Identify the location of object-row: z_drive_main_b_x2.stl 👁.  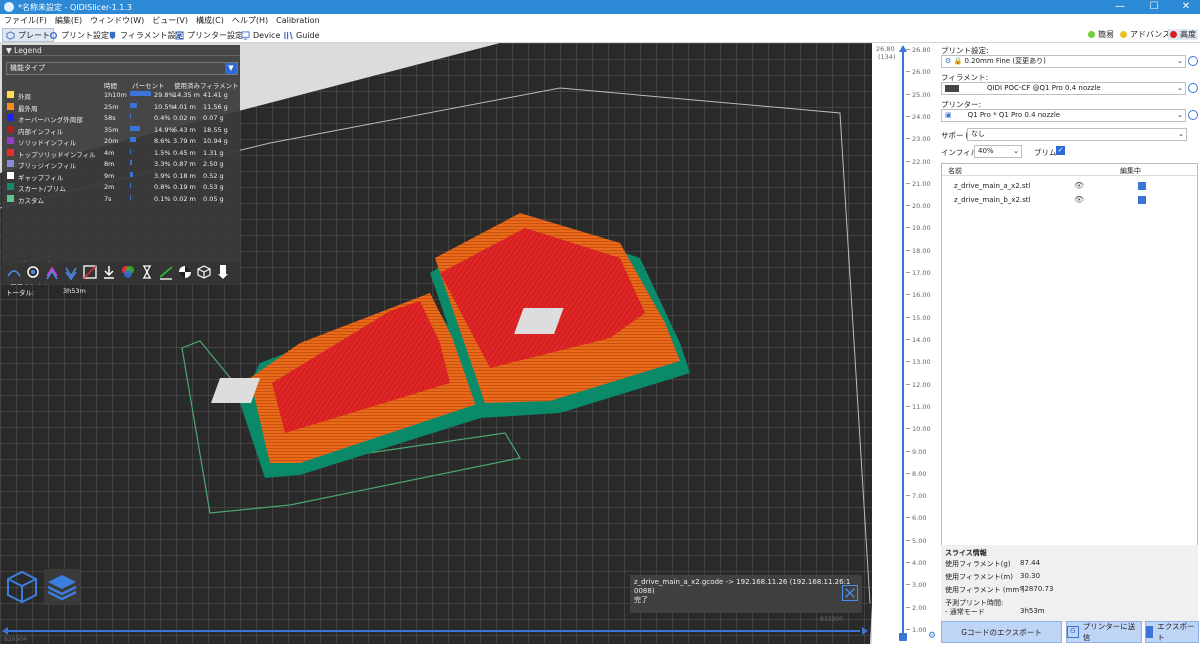
(1069, 201).